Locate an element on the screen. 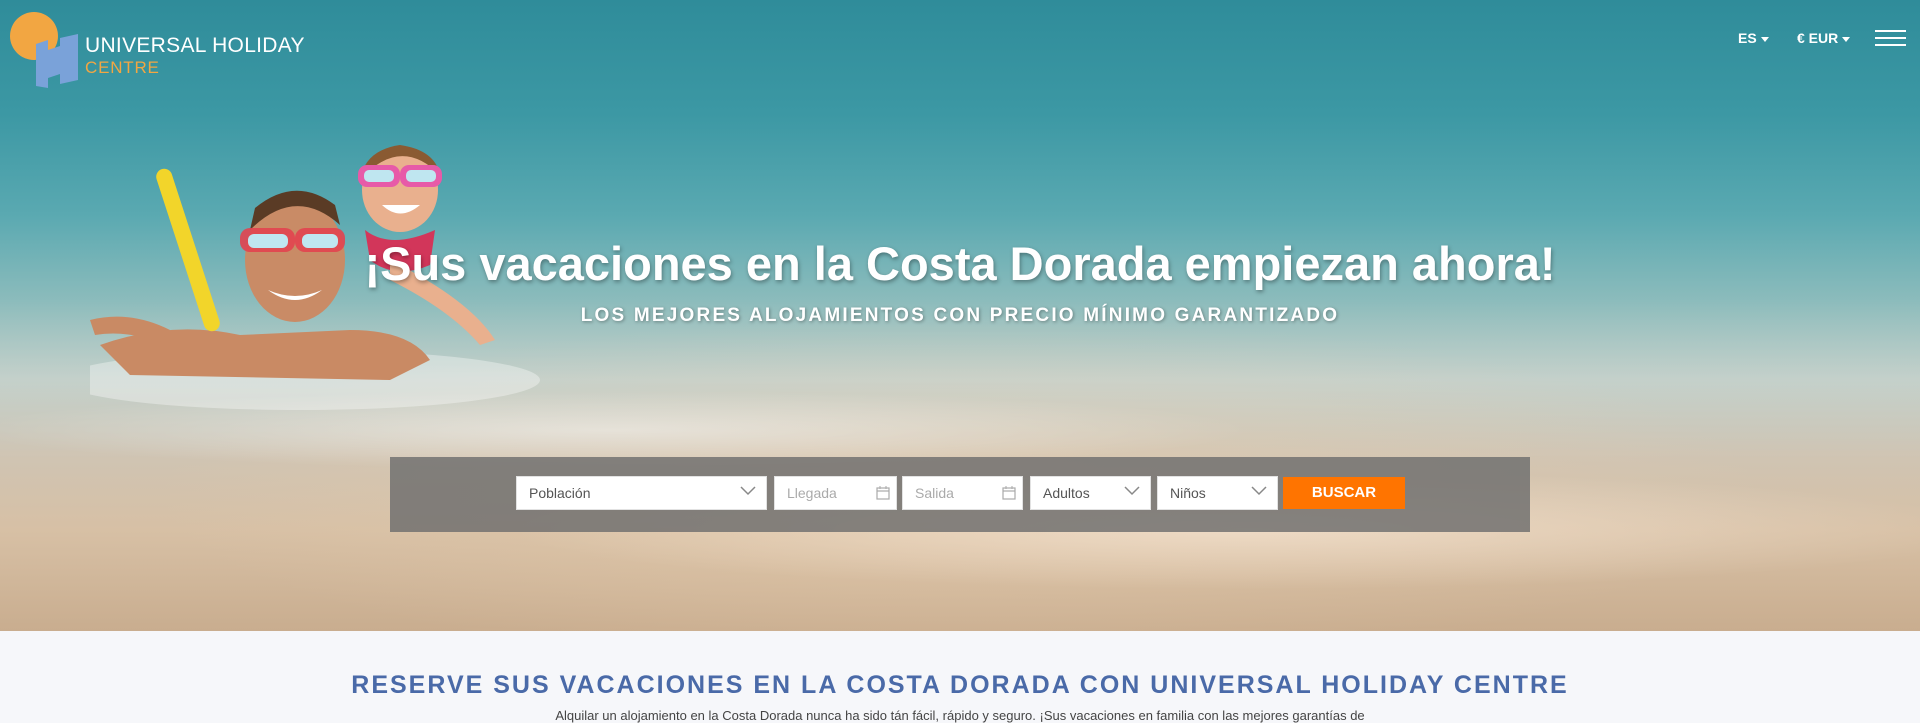 The height and width of the screenshot is (723, 1920). logo-flag-icon is located at coordinates (57, 61).